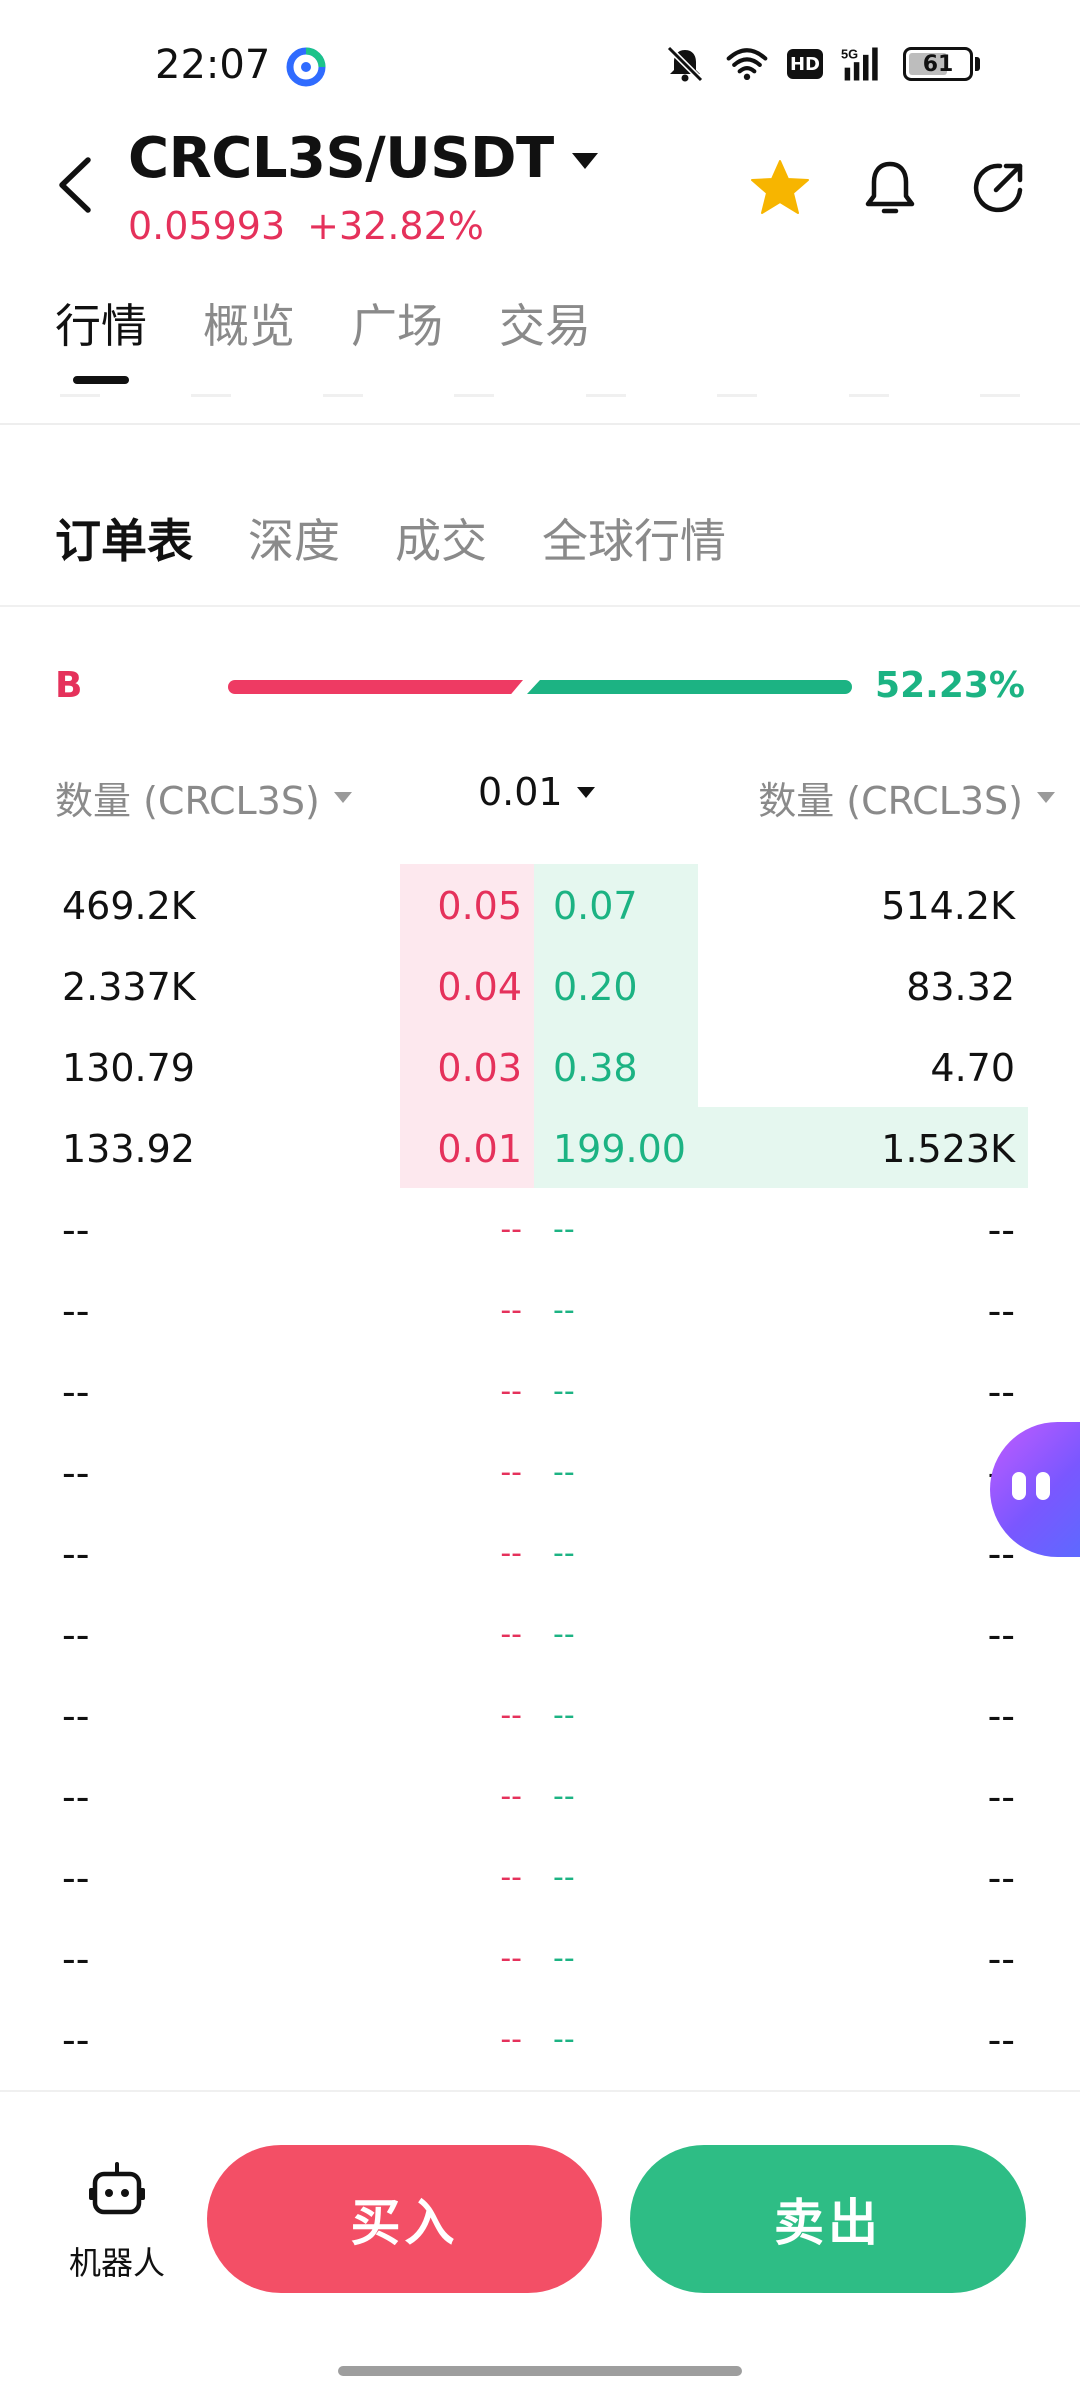 The height and width of the screenshot is (2400, 1080). I want to click on tab-trade: 交易, so click(545, 323).